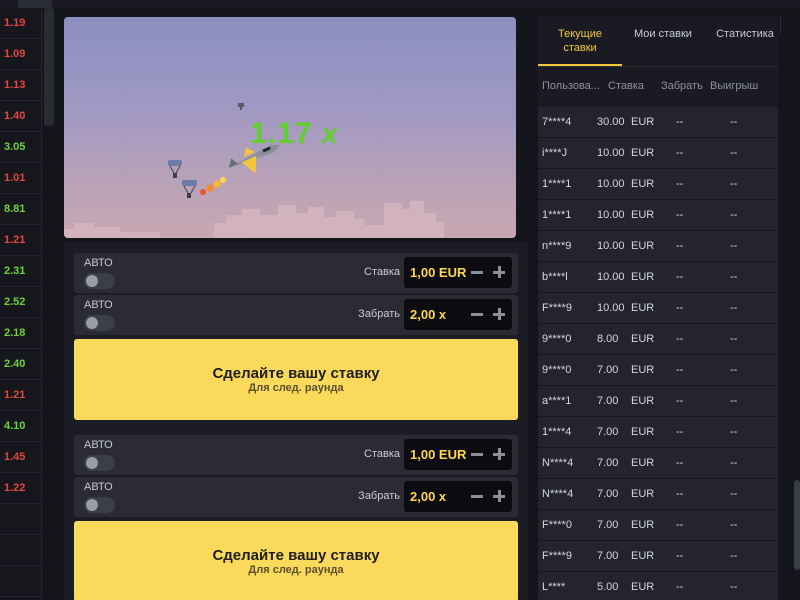  What do you see at coordinates (213, 186) in the screenshot?
I see `jet-flame` at bounding box center [213, 186].